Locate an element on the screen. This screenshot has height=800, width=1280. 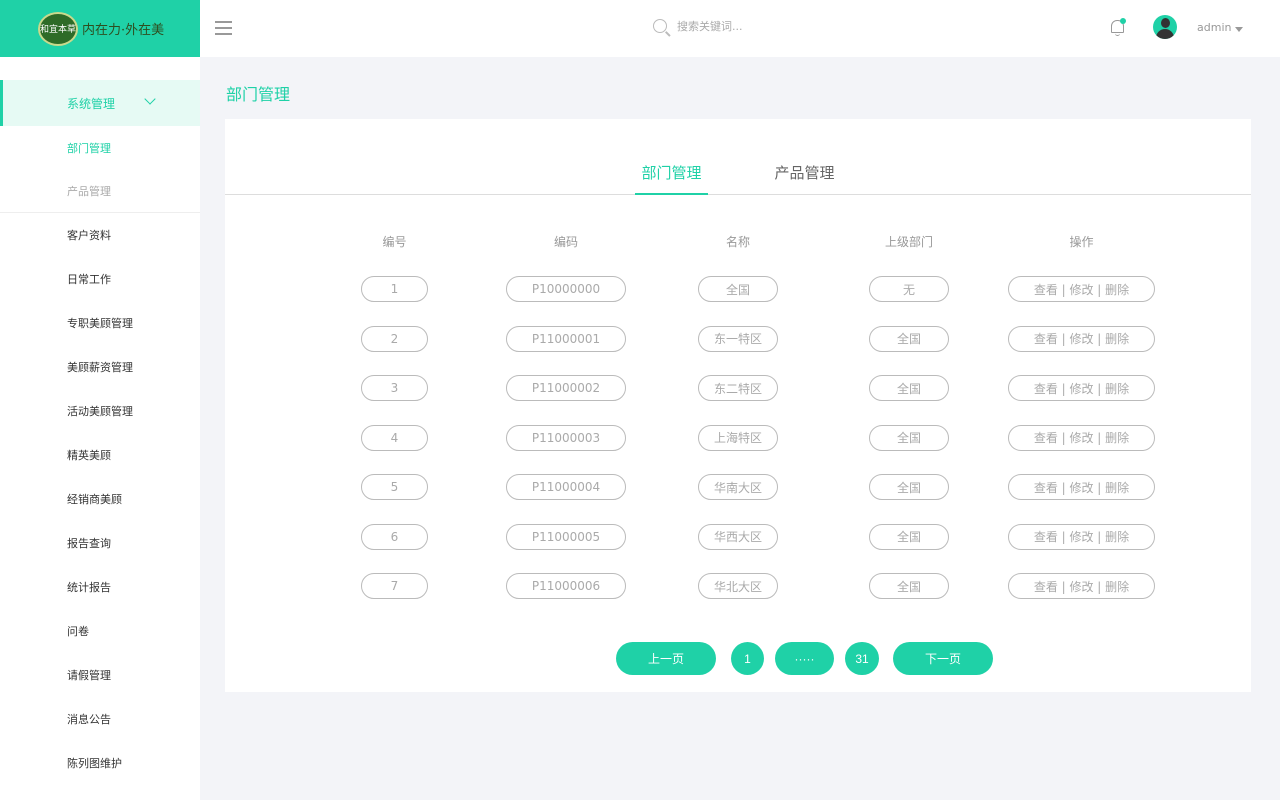
search-input is located at coordinates (757, 26).